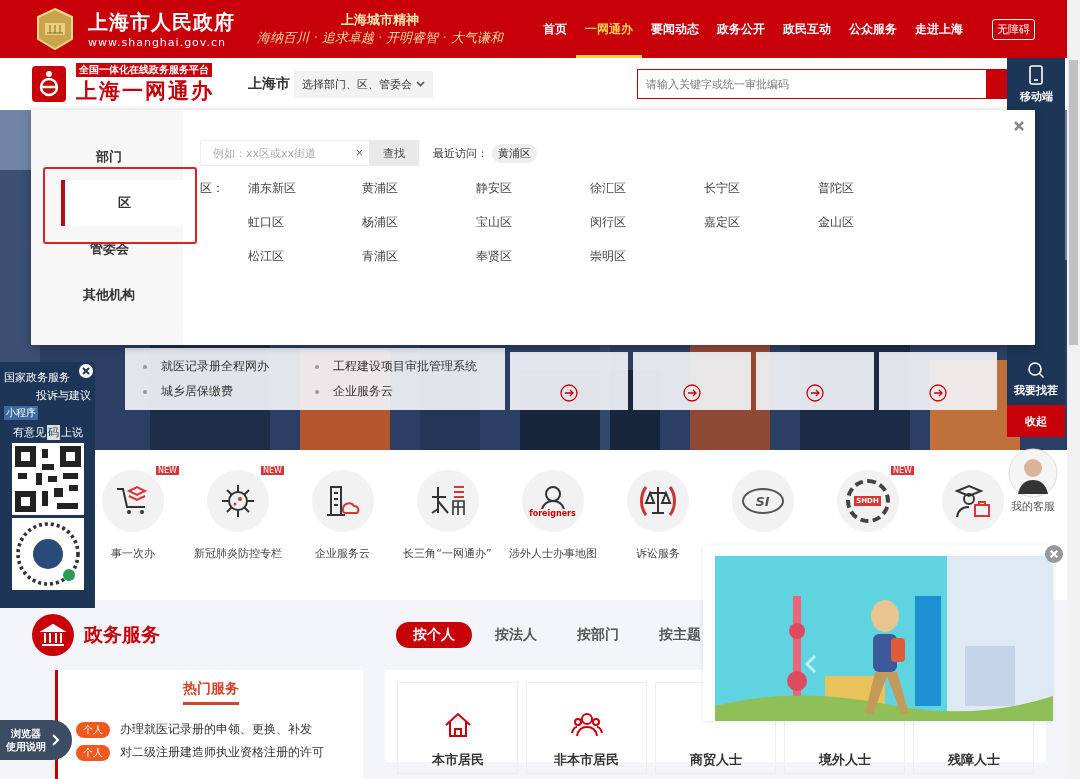 The height and width of the screenshot is (779, 1080). What do you see at coordinates (47, 432) in the screenshot?
I see `ad-slogan: 有意见 码 上说` at bounding box center [47, 432].